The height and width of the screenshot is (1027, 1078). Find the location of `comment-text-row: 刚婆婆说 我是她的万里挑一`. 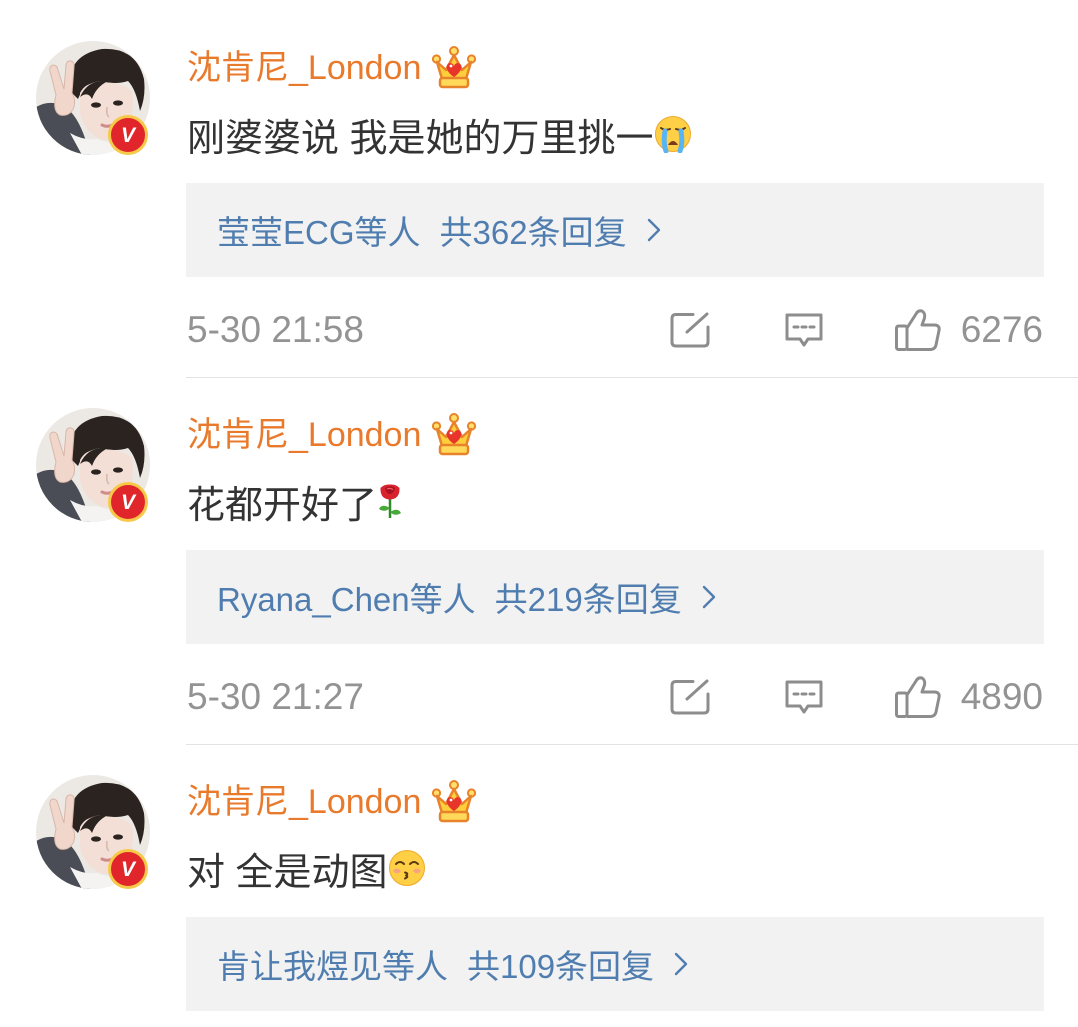

comment-text-row: 刚婆婆说 我是她的万里挑一 is located at coordinates (439, 135).